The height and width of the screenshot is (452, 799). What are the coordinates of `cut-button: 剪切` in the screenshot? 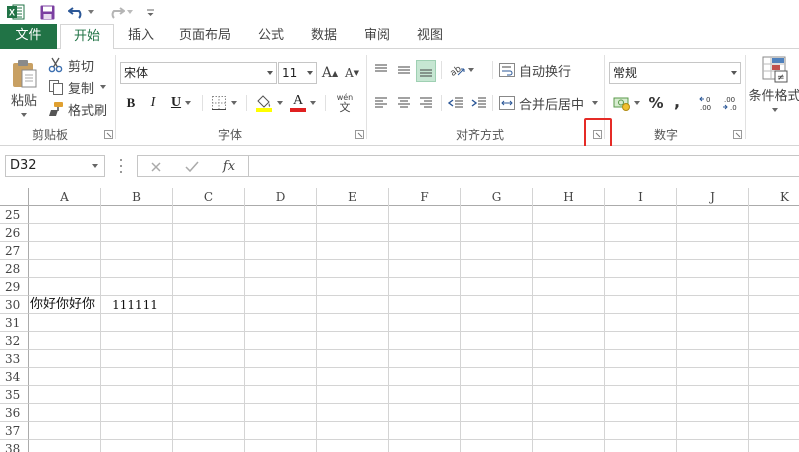 It's located at (78, 65).